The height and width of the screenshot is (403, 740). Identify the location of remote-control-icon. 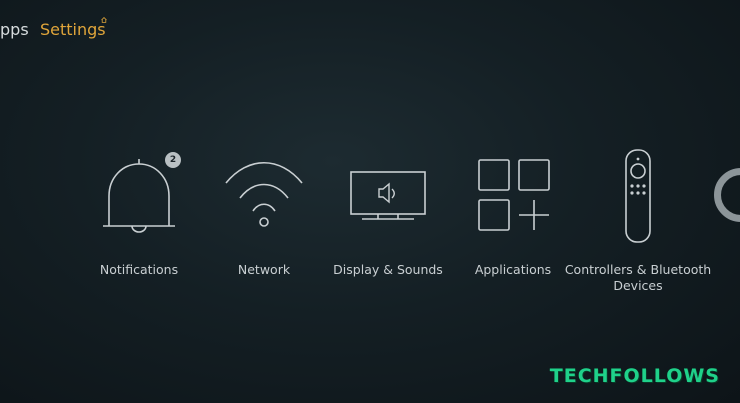
(638, 196).